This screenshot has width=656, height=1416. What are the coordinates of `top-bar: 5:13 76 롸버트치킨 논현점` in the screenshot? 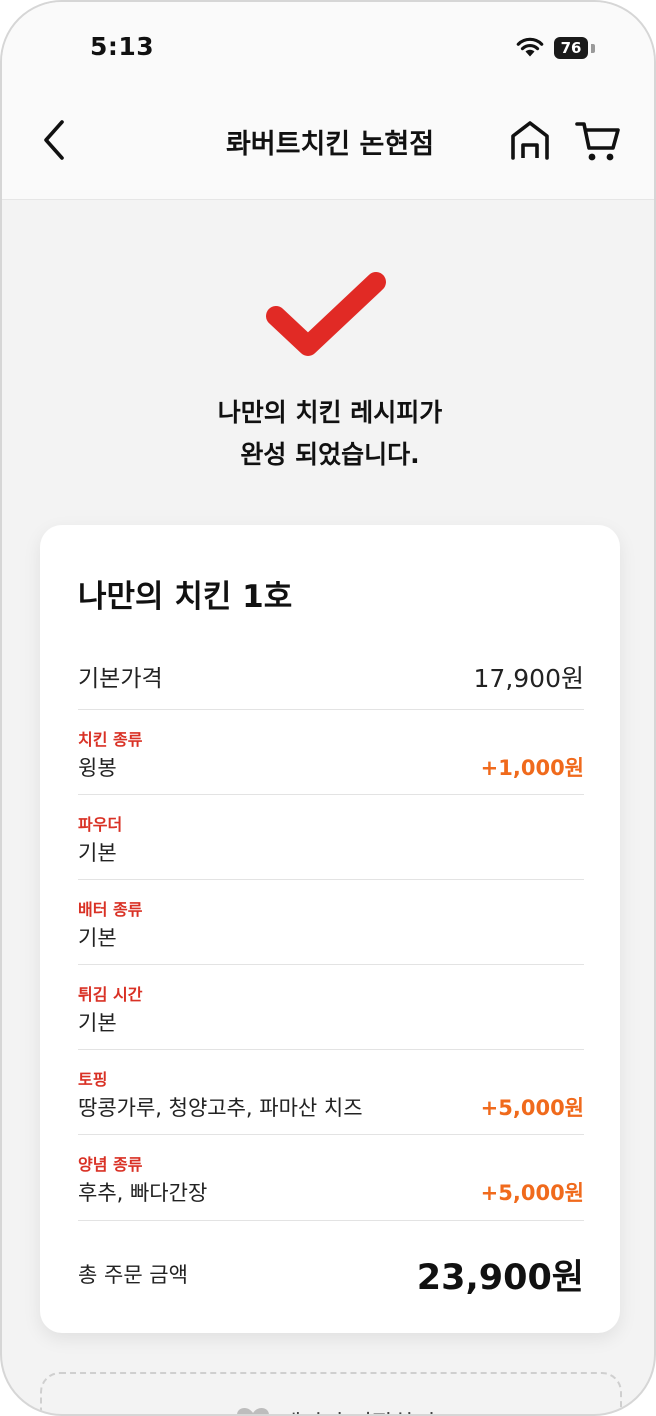 It's located at (328, 101).